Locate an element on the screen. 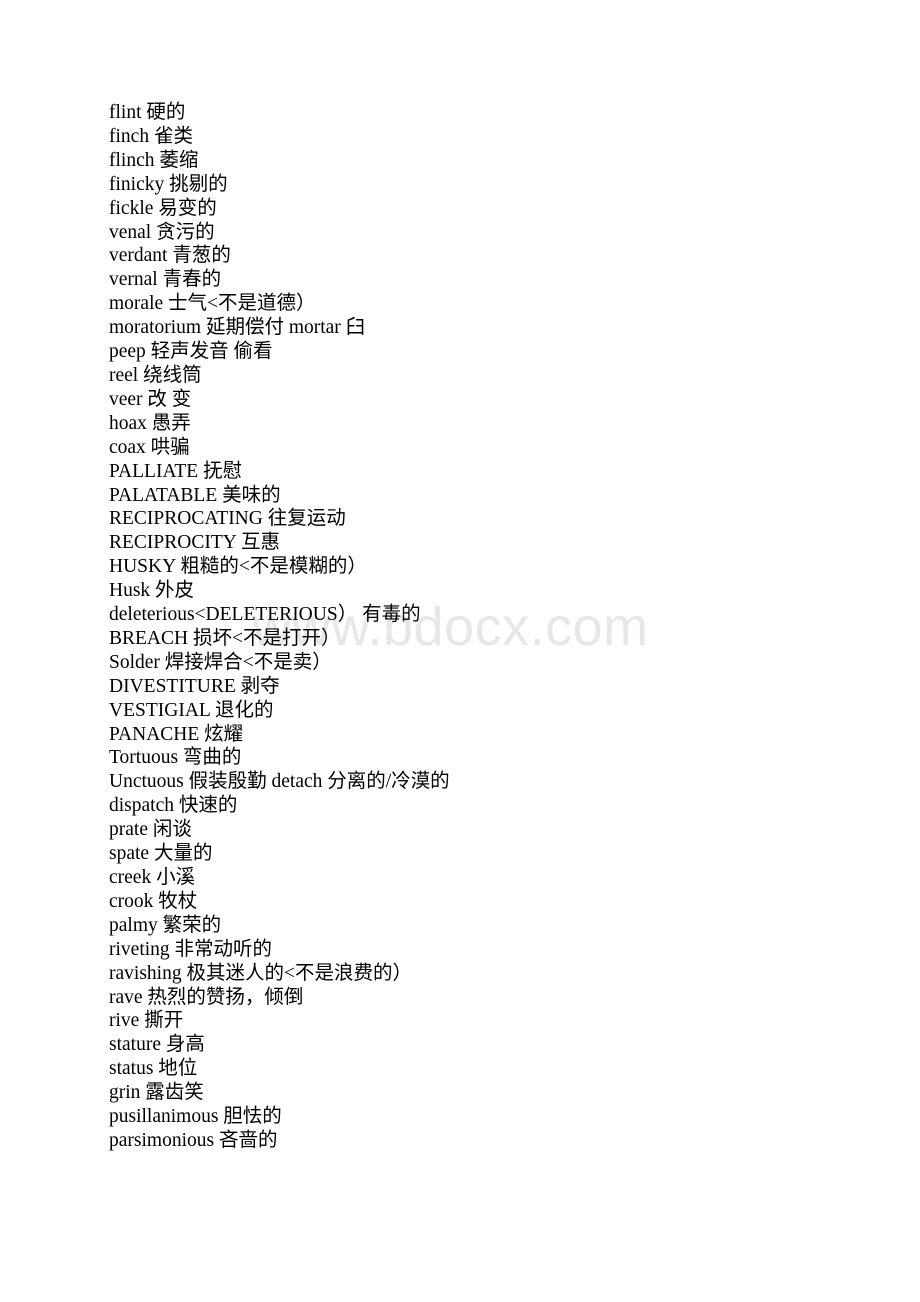 This screenshot has width=920, height=1302. vocabulary-line: PALATABLE 美味的 is located at coordinates (195, 495).